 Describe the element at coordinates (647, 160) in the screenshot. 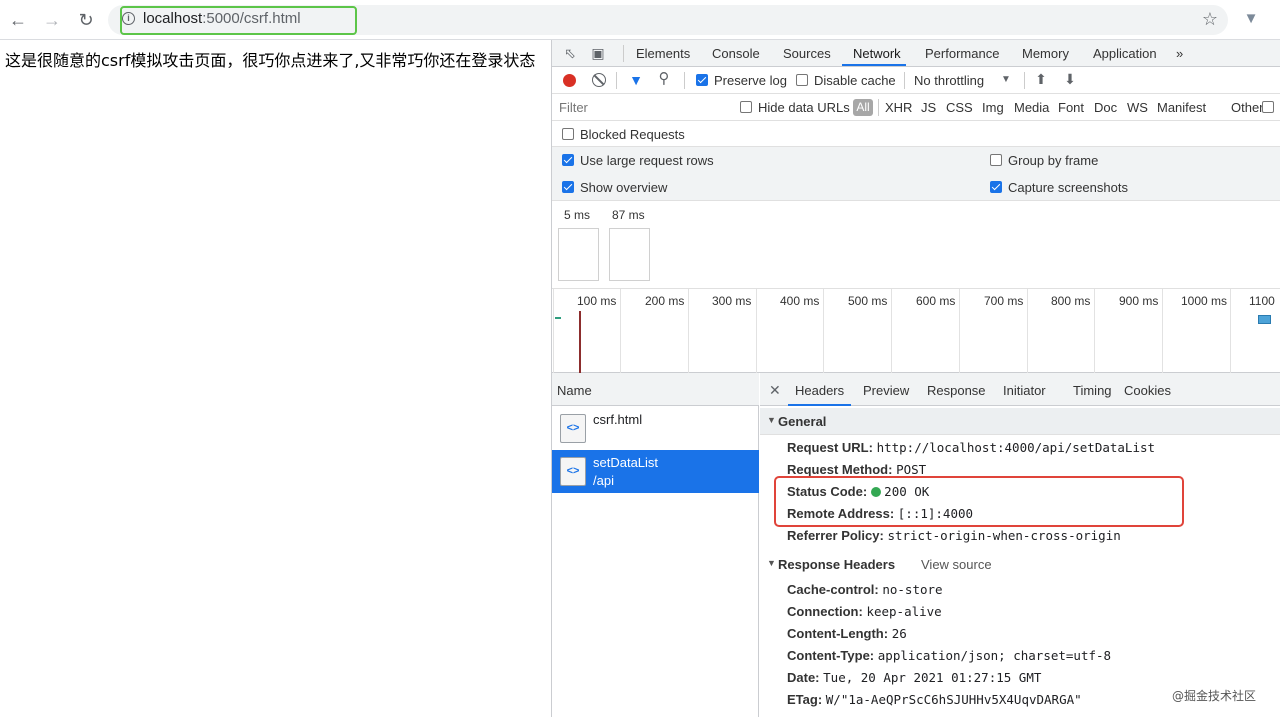

I see `large-rows-label: Use large request rows` at that location.